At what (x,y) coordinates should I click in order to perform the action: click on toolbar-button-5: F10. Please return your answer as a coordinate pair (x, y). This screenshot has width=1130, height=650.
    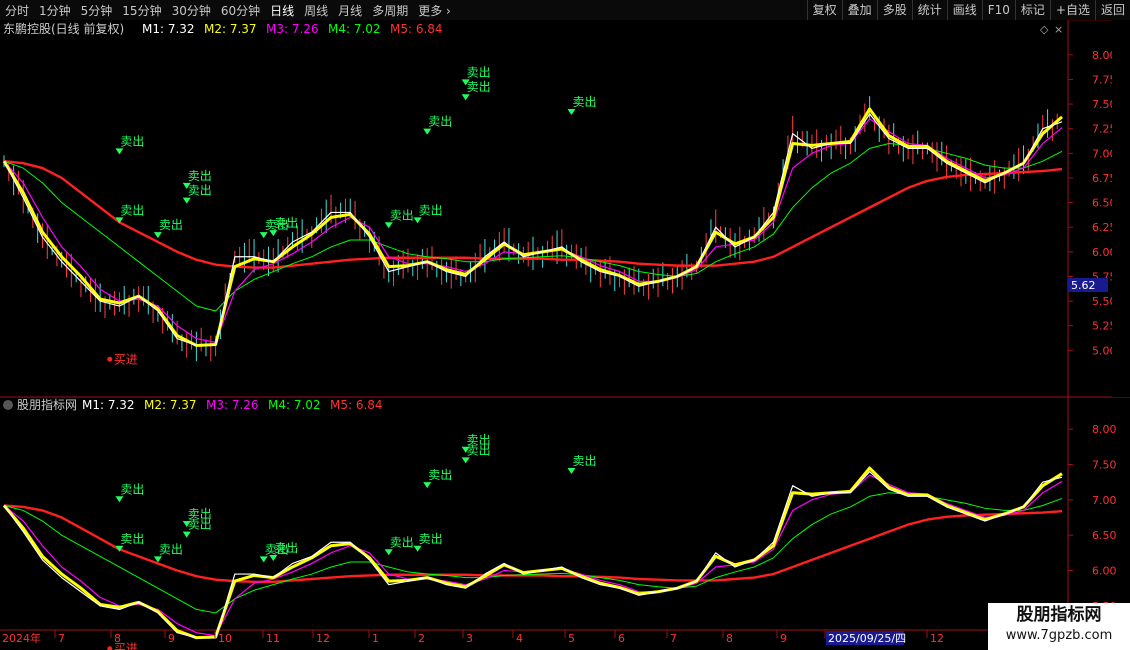
    Looking at the image, I should click on (998, 10).